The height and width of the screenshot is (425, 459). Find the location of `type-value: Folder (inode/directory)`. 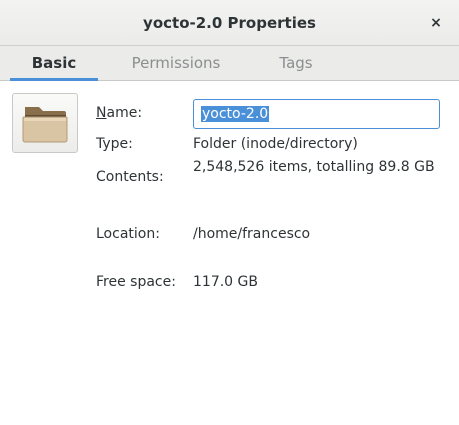

type-value: Folder (inode/directory) is located at coordinates (275, 144).